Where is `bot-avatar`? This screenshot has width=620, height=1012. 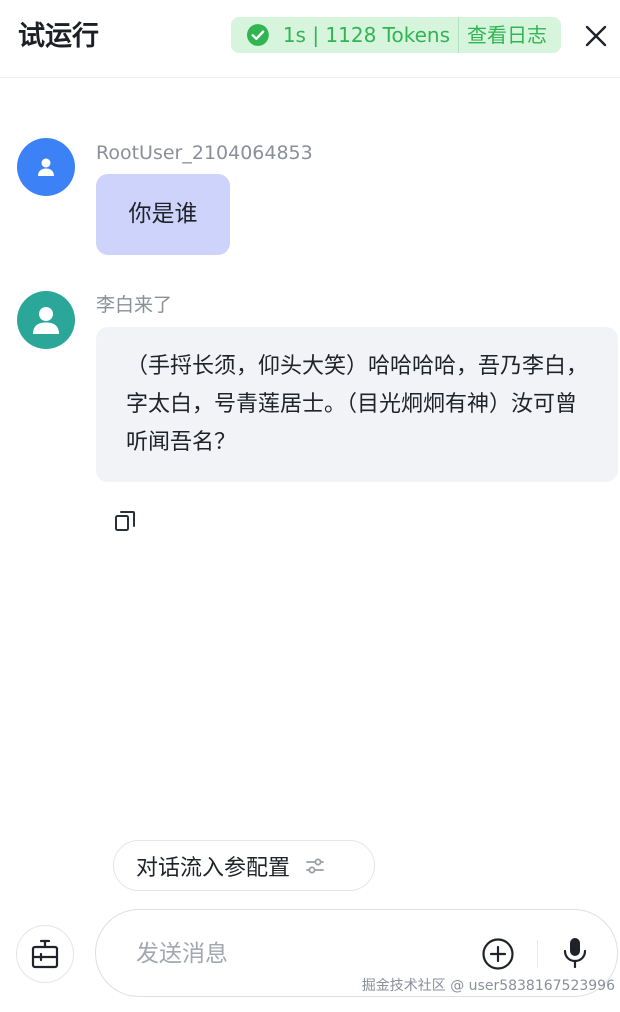 bot-avatar is located at coordinates (46, 320).